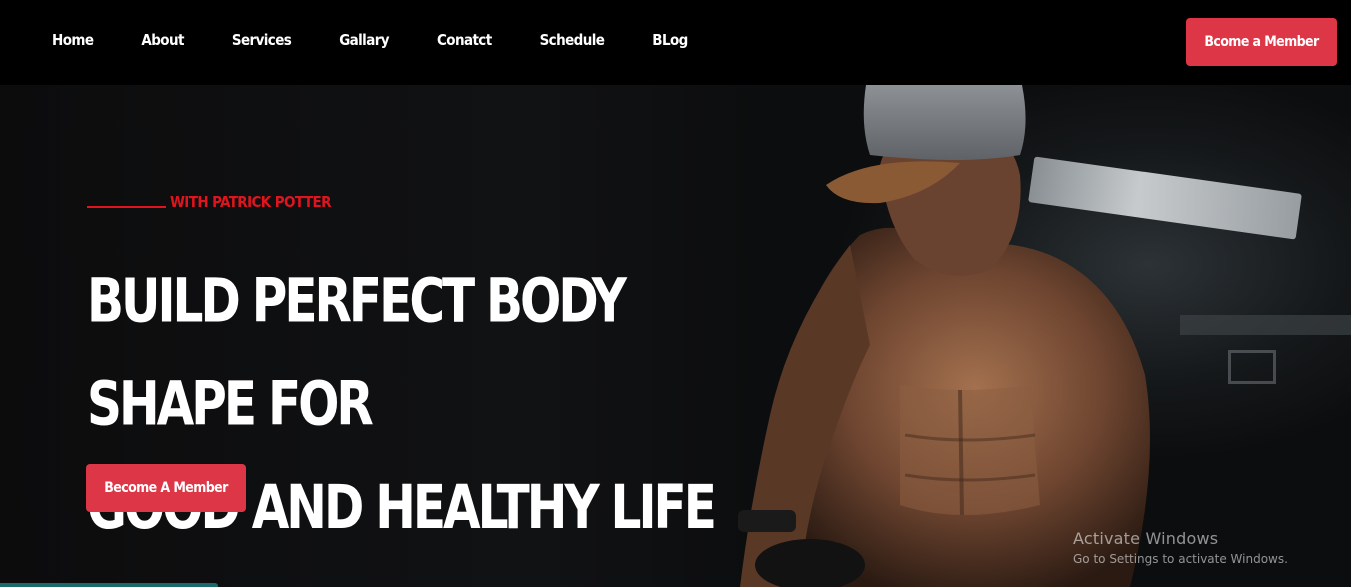  I want to click on nav-link-about: About, so click(162, 40).